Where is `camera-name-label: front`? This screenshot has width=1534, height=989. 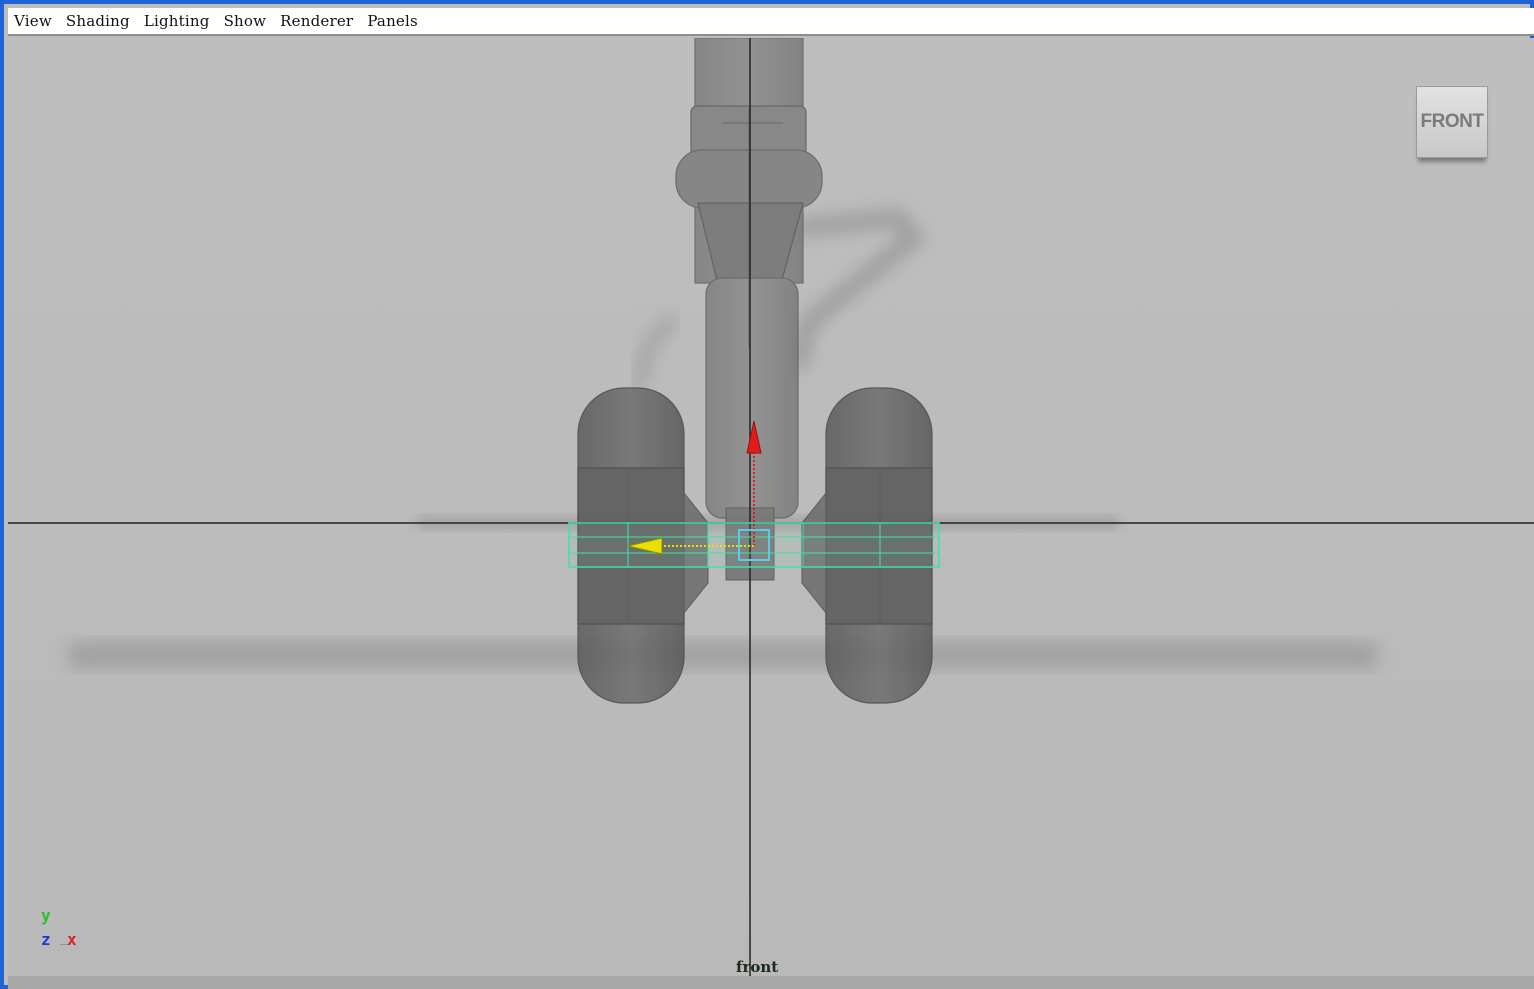 camera-name-label: front is located at coordinates (757, 967).